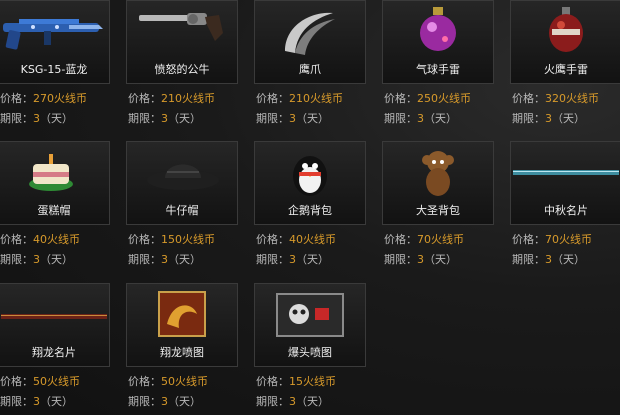  What do you see at coordinates (53, 34) in the screenshot?
I see `shotgun-blue-dragon-icon` at bounding box center [53, 34].